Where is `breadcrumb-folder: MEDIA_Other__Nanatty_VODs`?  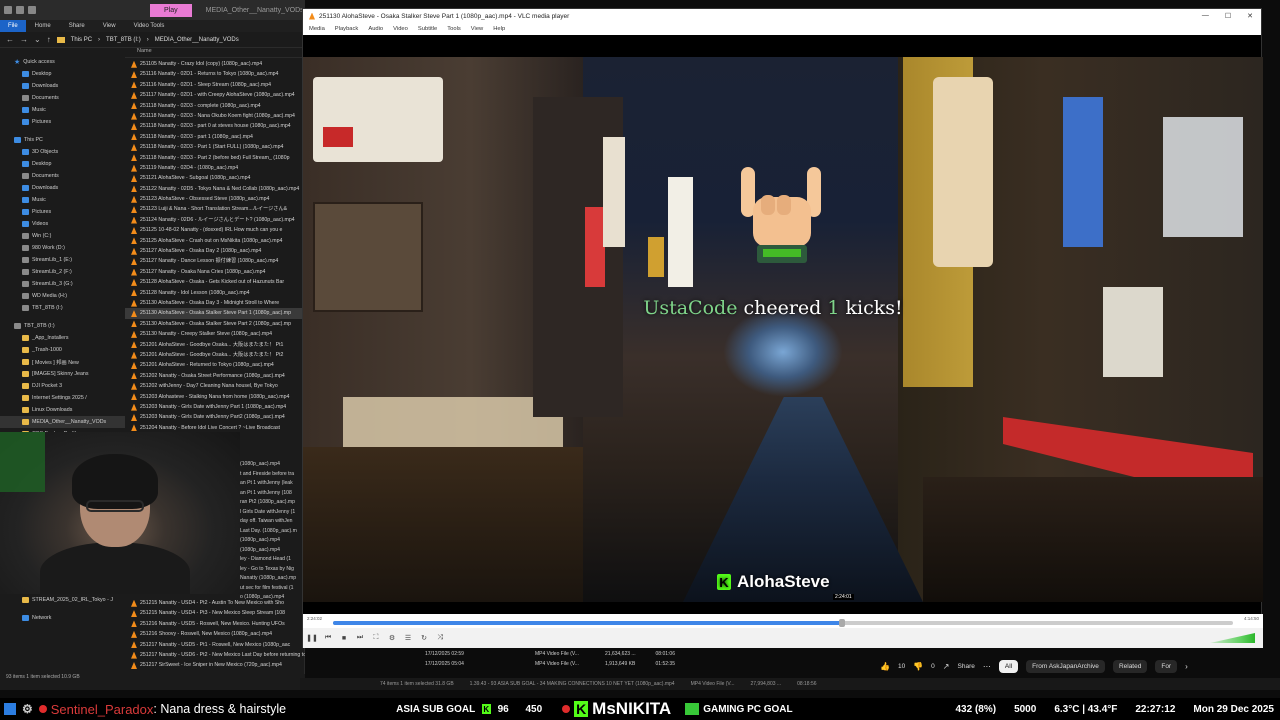 breadcrumb-folder: MEDIA_Other__Nanatty_VODs is located at coordinates (197, 40).